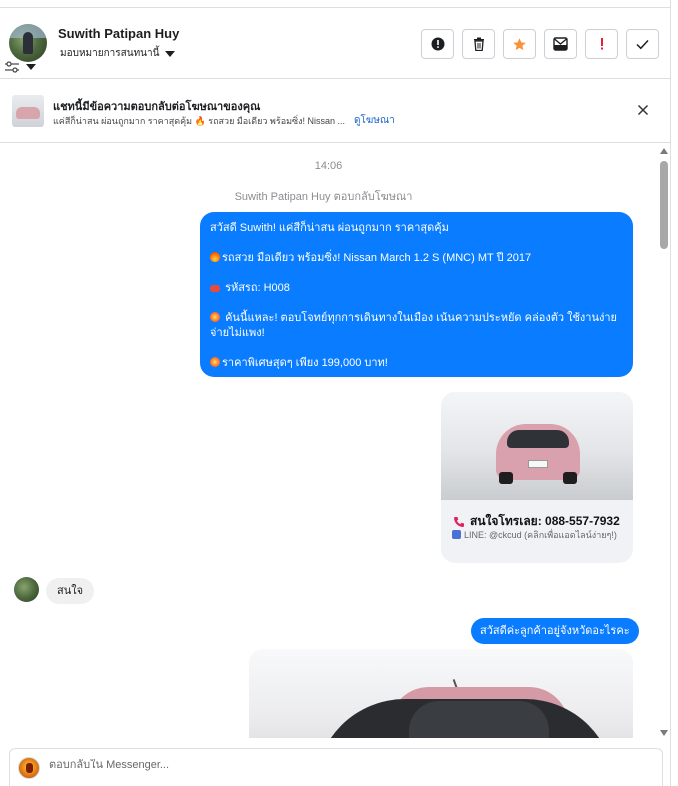 This screenshot has width=678, height=786. I want to click on message-line: ราคาพิเศษสุดๆ เพียง 199,000 บาท!, so click(416, 363).